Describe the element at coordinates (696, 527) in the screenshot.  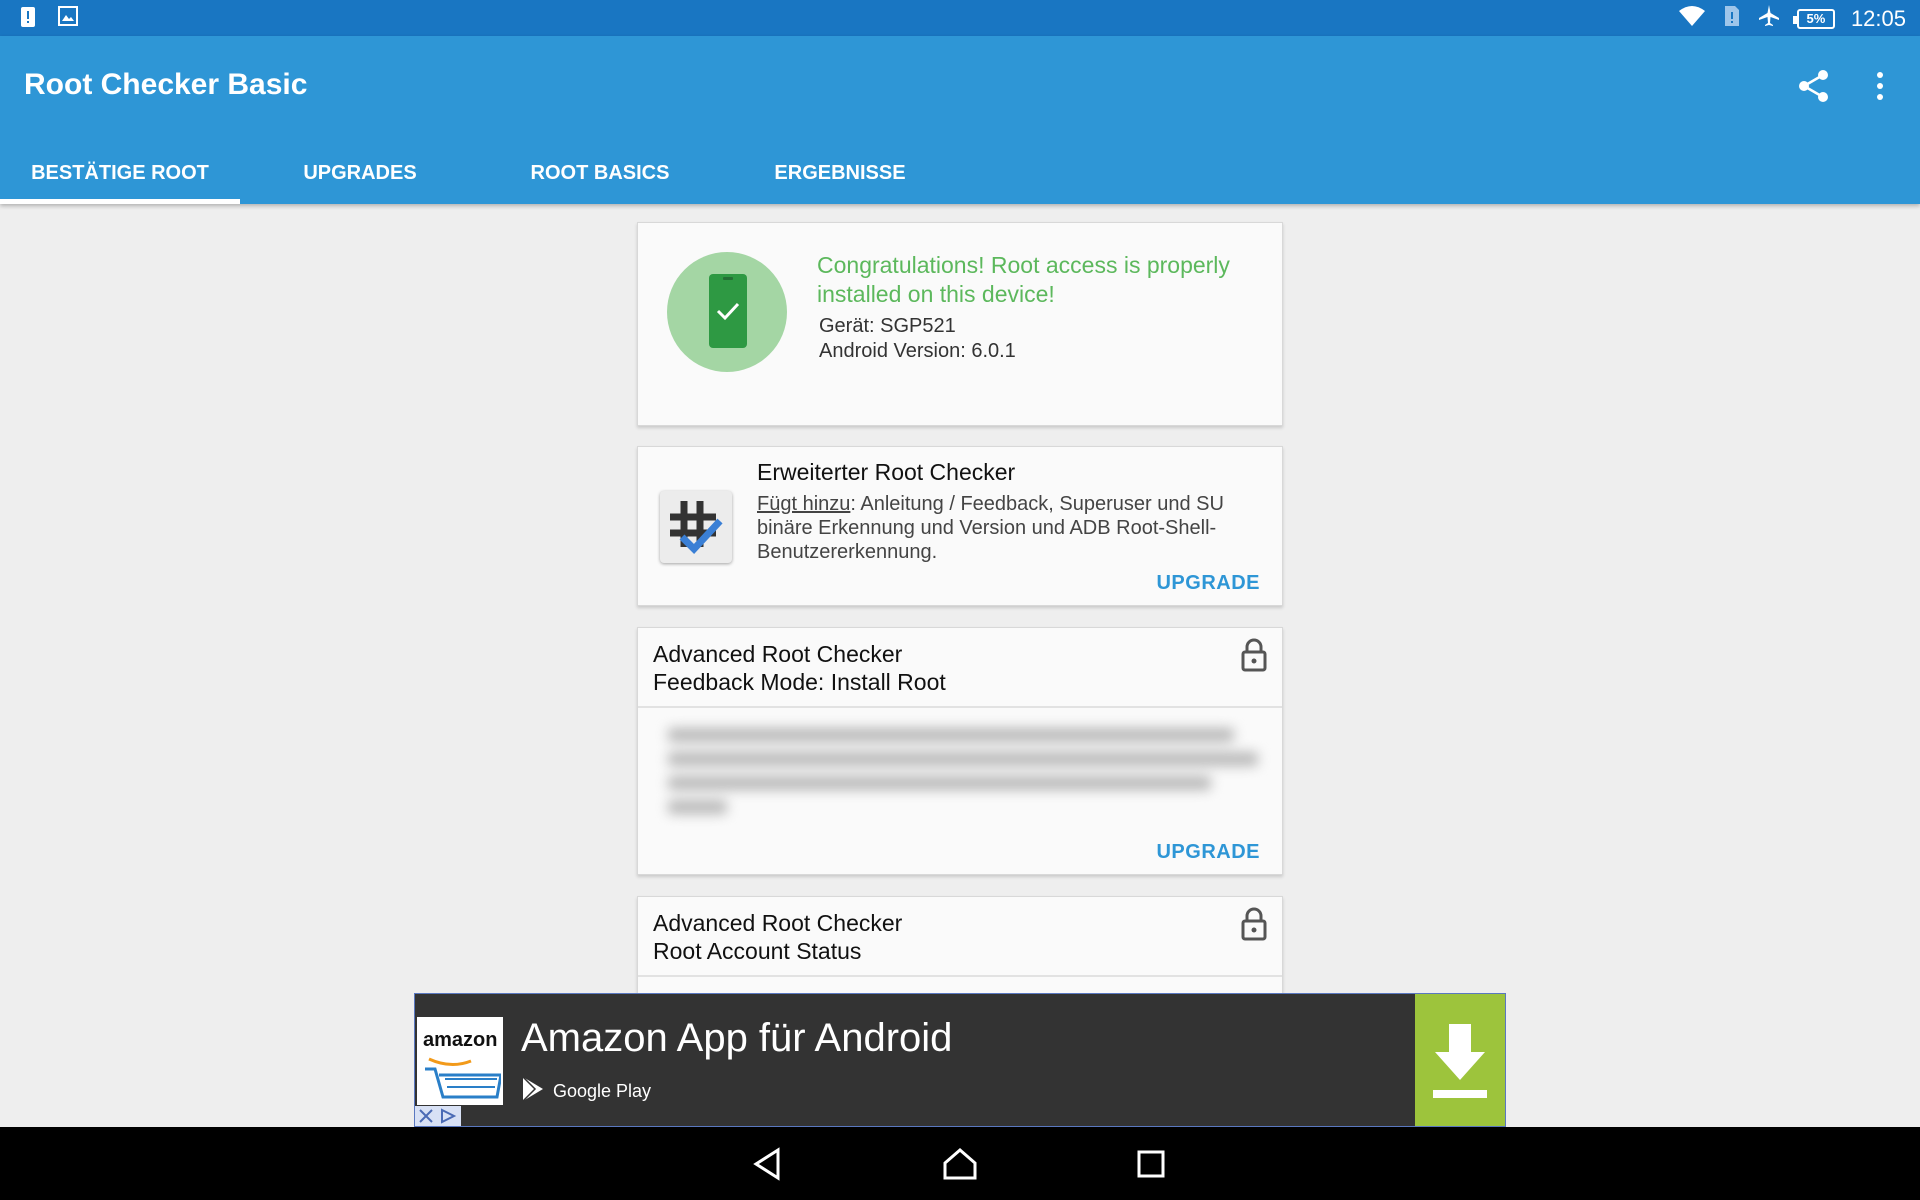
I see `root-checker-pro-icon` at that location.